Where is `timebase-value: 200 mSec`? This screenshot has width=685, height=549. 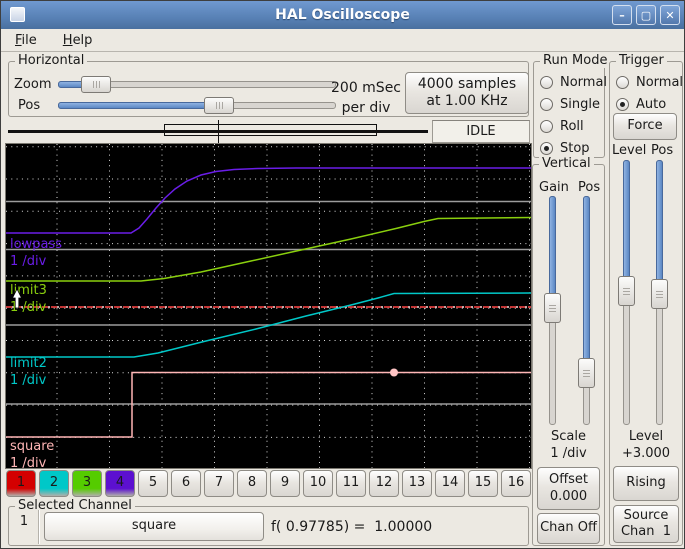
timebase-value: 200 mSec is located at coordinates (366, 88).